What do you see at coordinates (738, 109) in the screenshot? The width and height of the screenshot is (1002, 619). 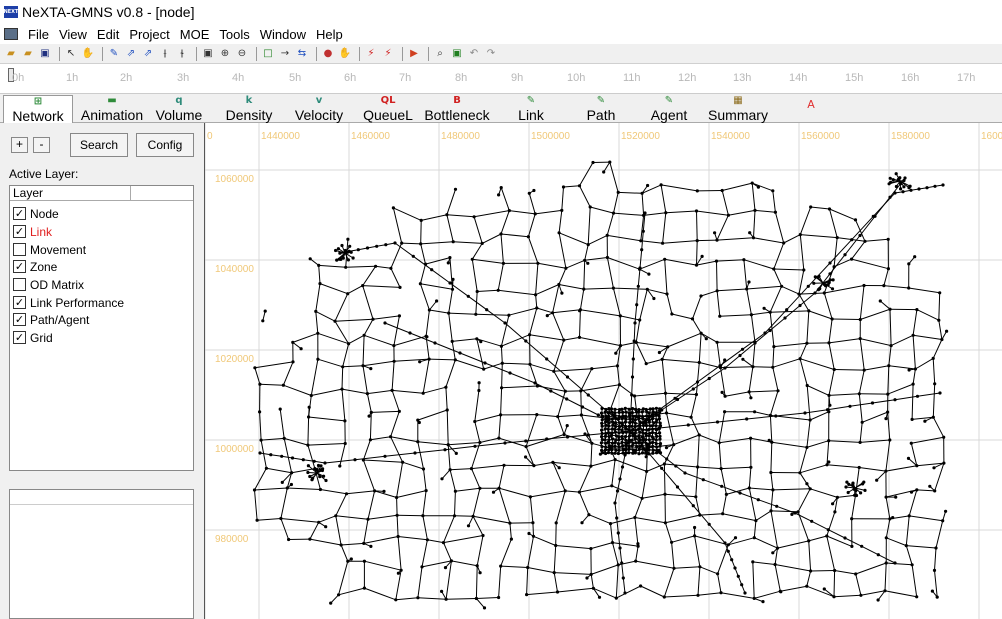 I see `tab-summary: ▦ Summary` at bounding box center [738, 109].